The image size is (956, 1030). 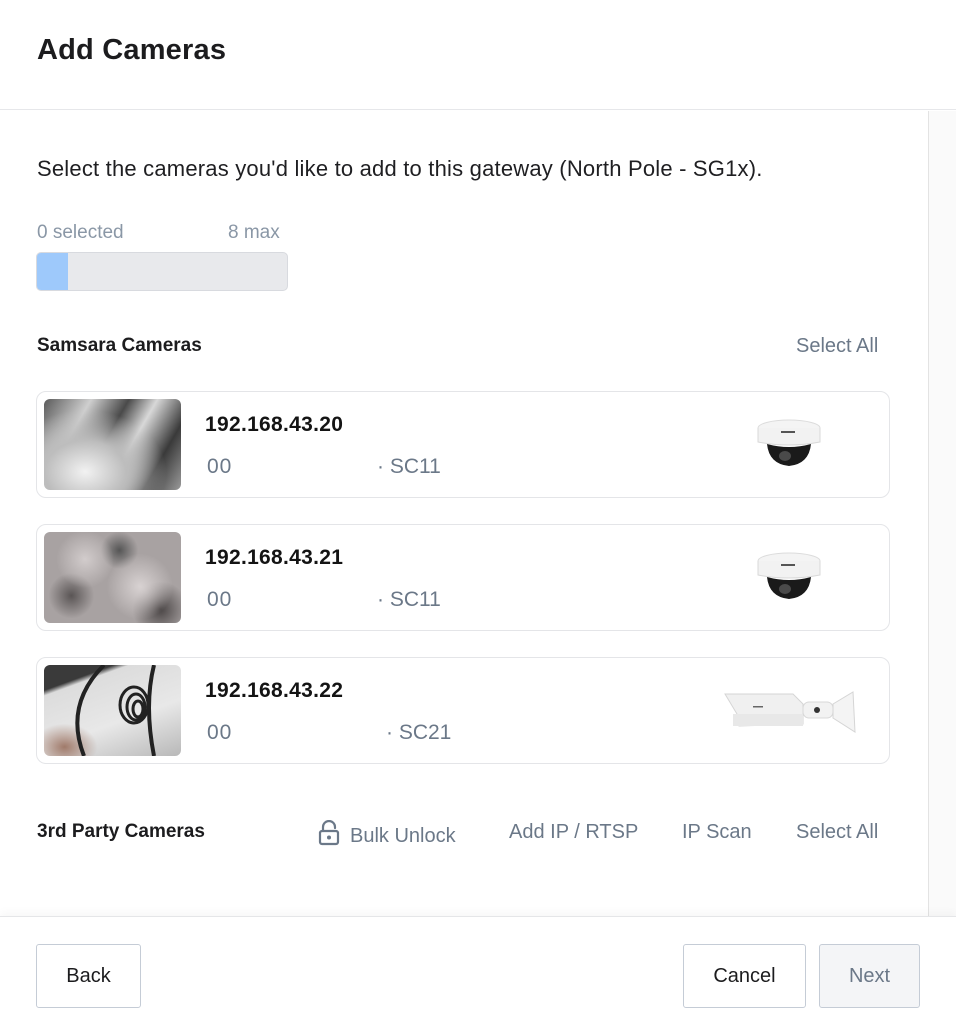 I want to click on camera-card: 192.168.43.21 00 · SC11, so click(x=463, y=577).